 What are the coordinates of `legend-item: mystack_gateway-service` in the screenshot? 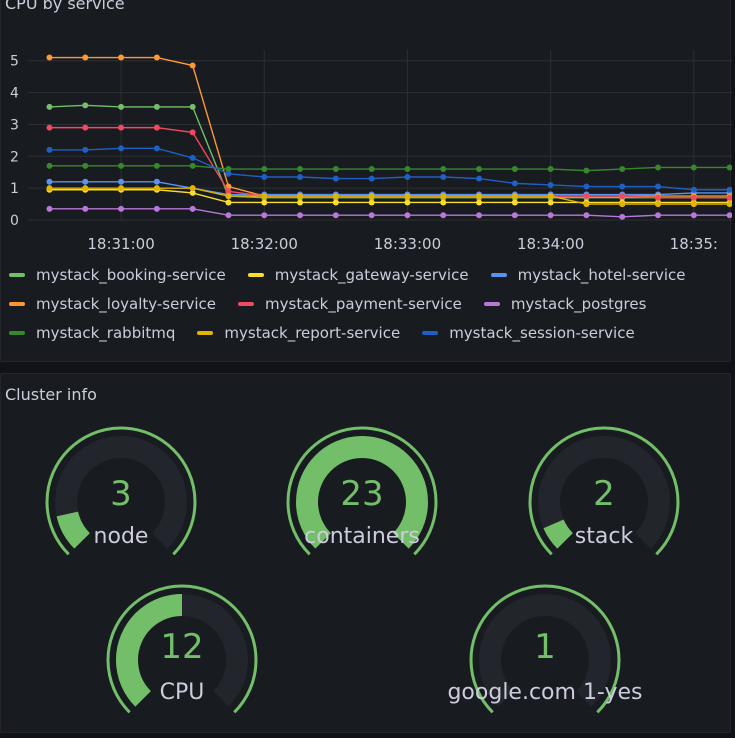 It's located at (358, 275).